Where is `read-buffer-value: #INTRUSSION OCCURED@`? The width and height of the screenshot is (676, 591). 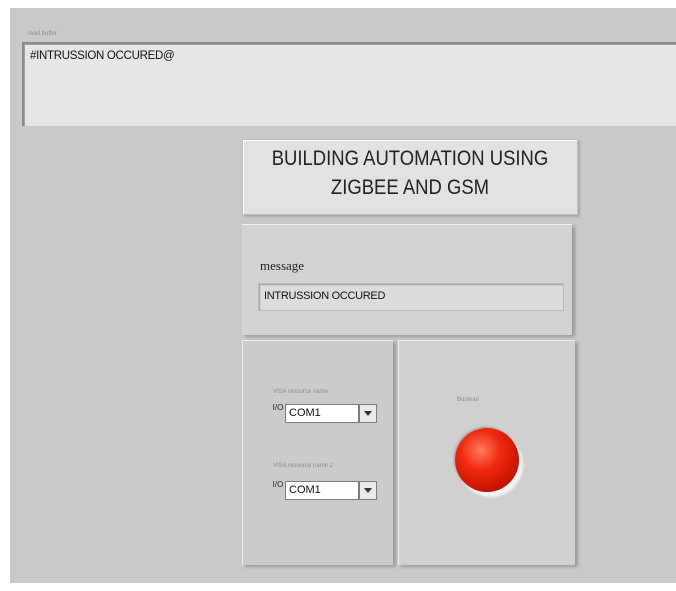 read-buffer-value: #INTRUSSION OCCURED@ is located at coordinates (102, 56).